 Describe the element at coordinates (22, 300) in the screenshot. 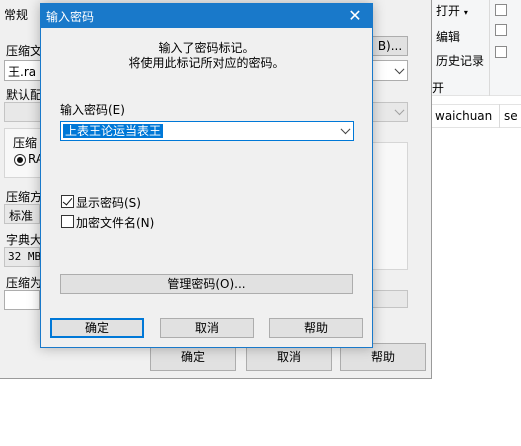

I see `volume-combo` at that location.